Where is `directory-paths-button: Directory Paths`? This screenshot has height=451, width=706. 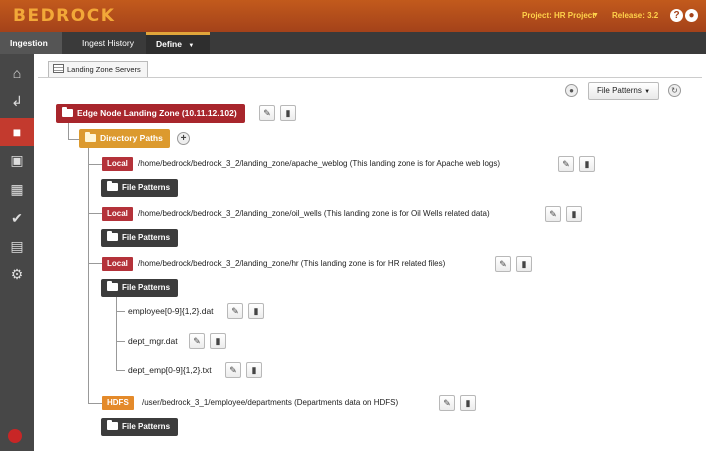
directory-paths-button: Directory Paths is located at coordinates (124, 138).